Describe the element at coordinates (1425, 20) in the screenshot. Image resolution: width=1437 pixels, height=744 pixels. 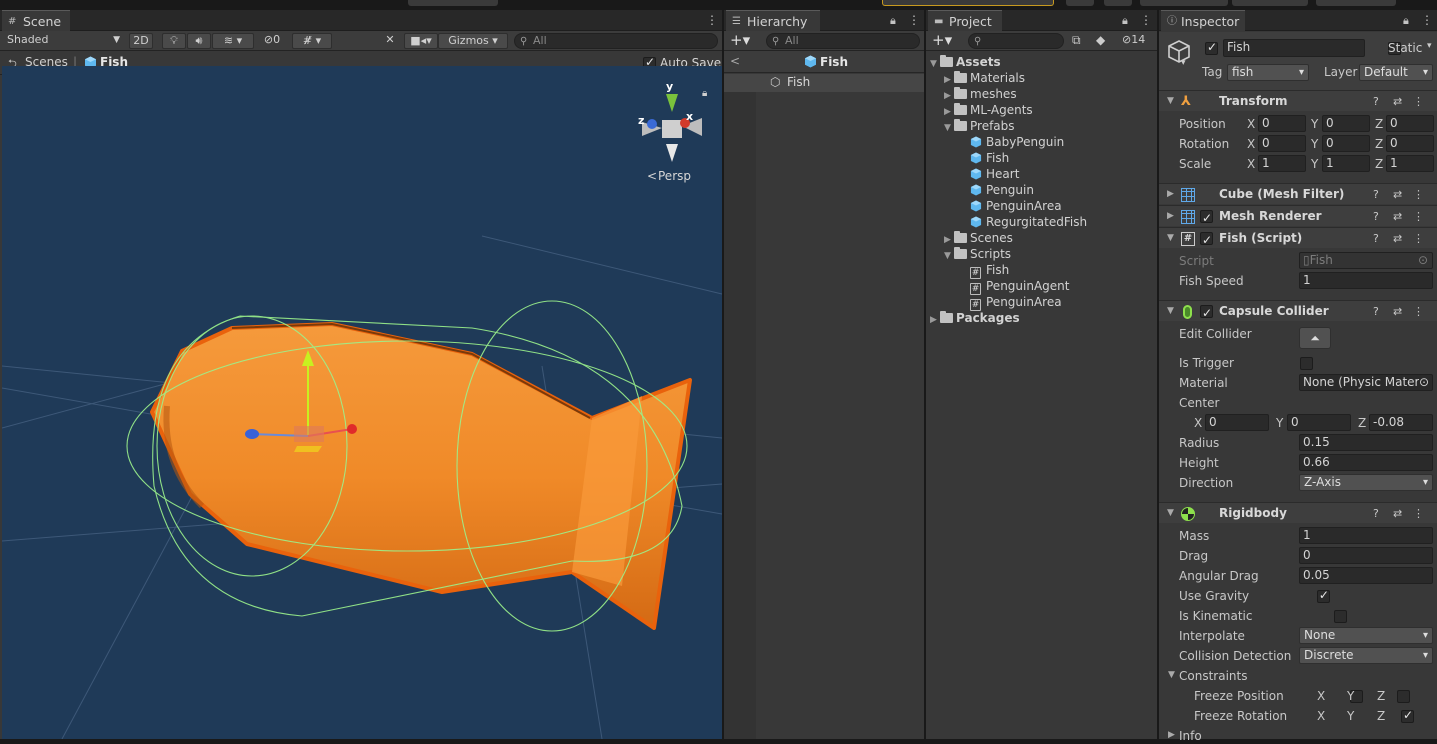
I see `inspector-menu-icon: ⋮` at that location.